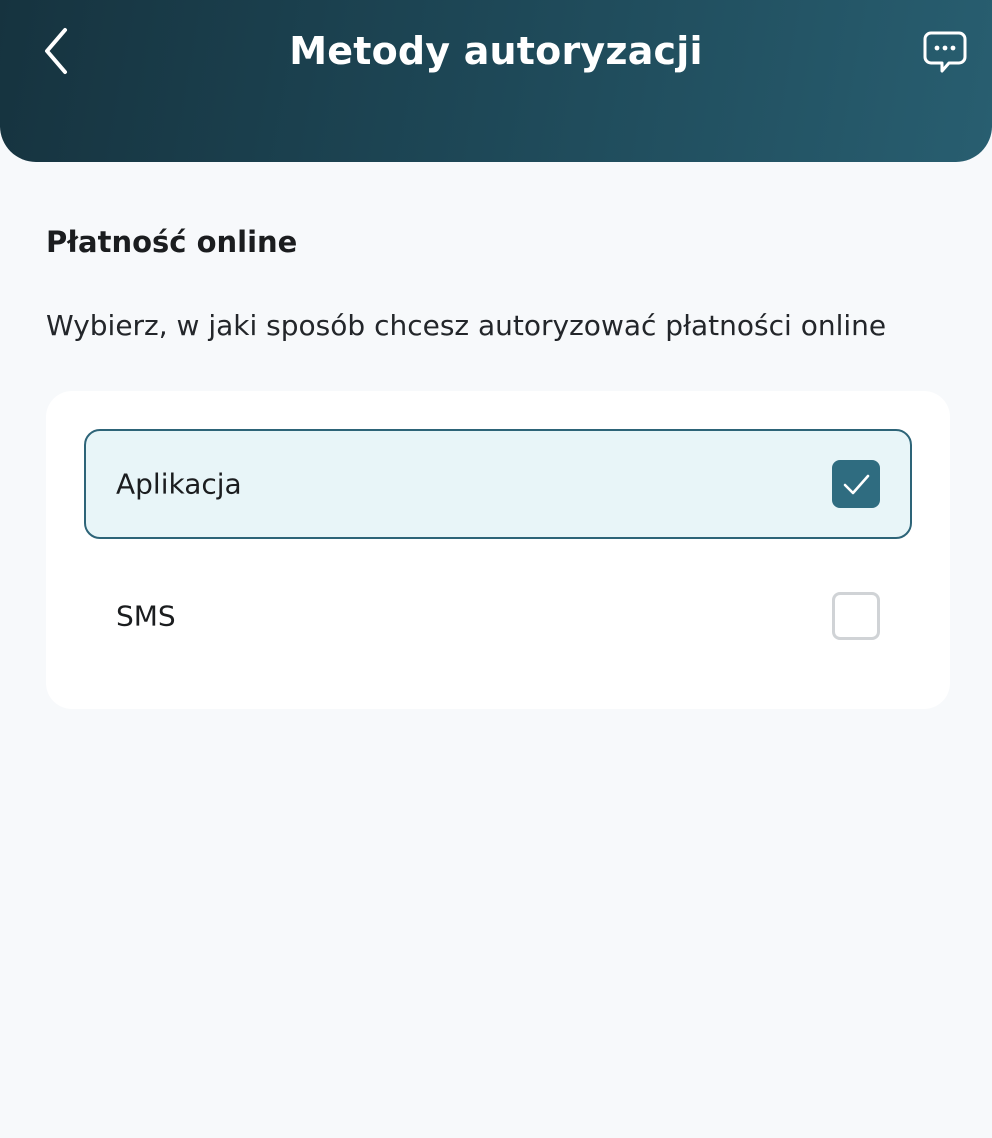 The width and height of the screenshot is (992, 1138). Describe the element at coordinates (172, 242) in the screenshot. I see `section-title: Płatność online` at that location.